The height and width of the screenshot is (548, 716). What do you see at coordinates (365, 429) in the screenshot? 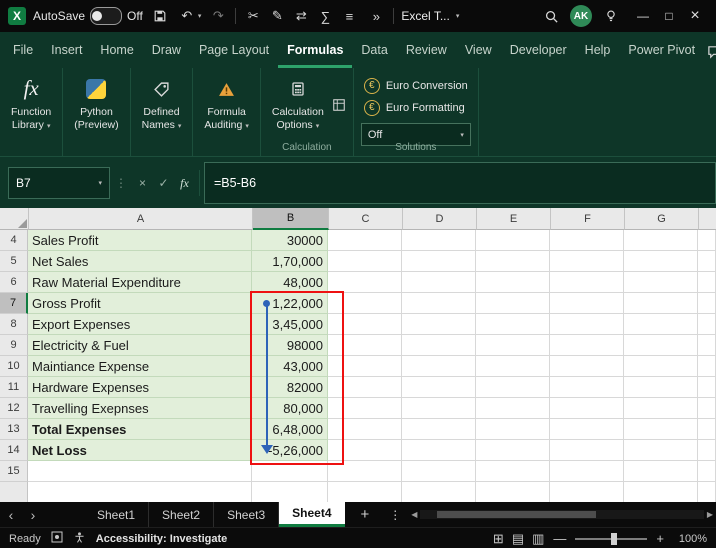
I see `cell-C13` at bounding box center [365, 429].